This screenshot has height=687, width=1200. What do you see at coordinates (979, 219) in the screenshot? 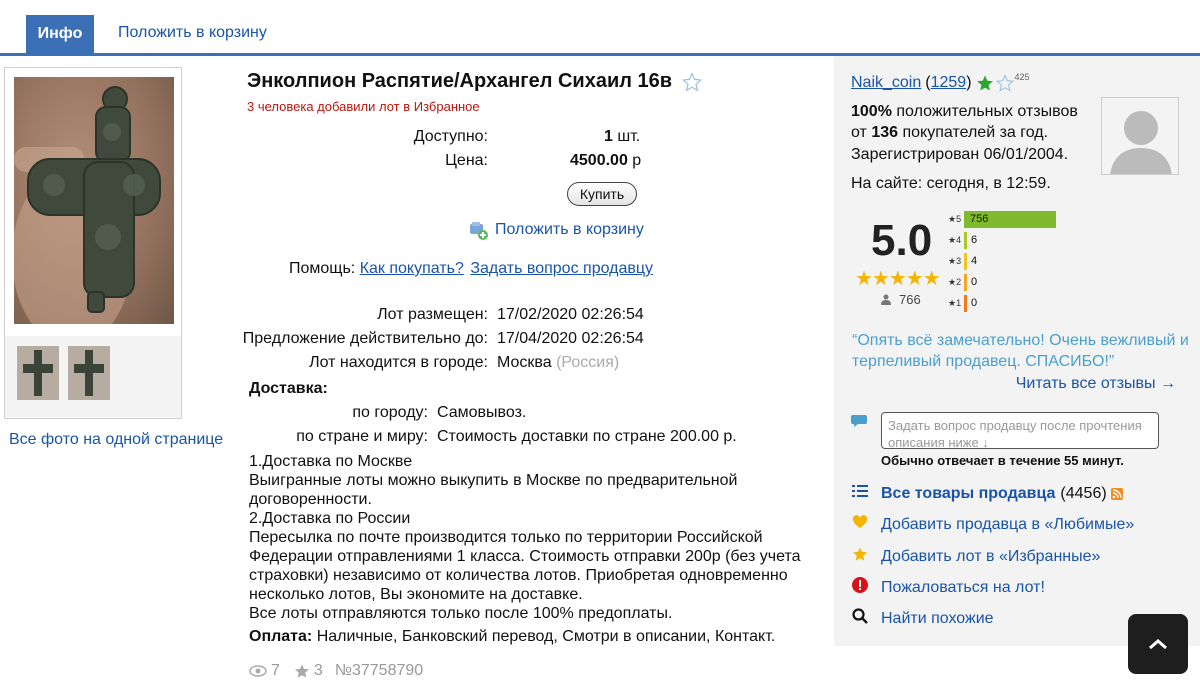
I see `rating-bar-count: 756` at bounding box center [979, 219].